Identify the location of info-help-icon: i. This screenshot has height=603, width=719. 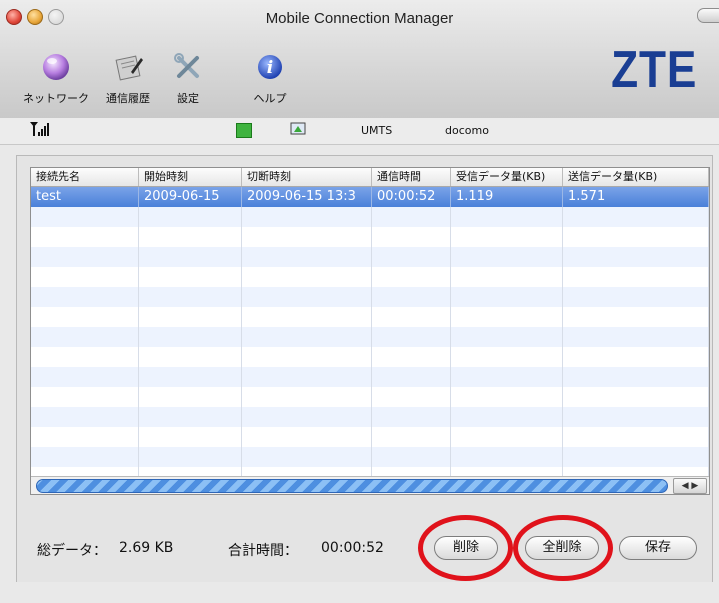
(270, 67).